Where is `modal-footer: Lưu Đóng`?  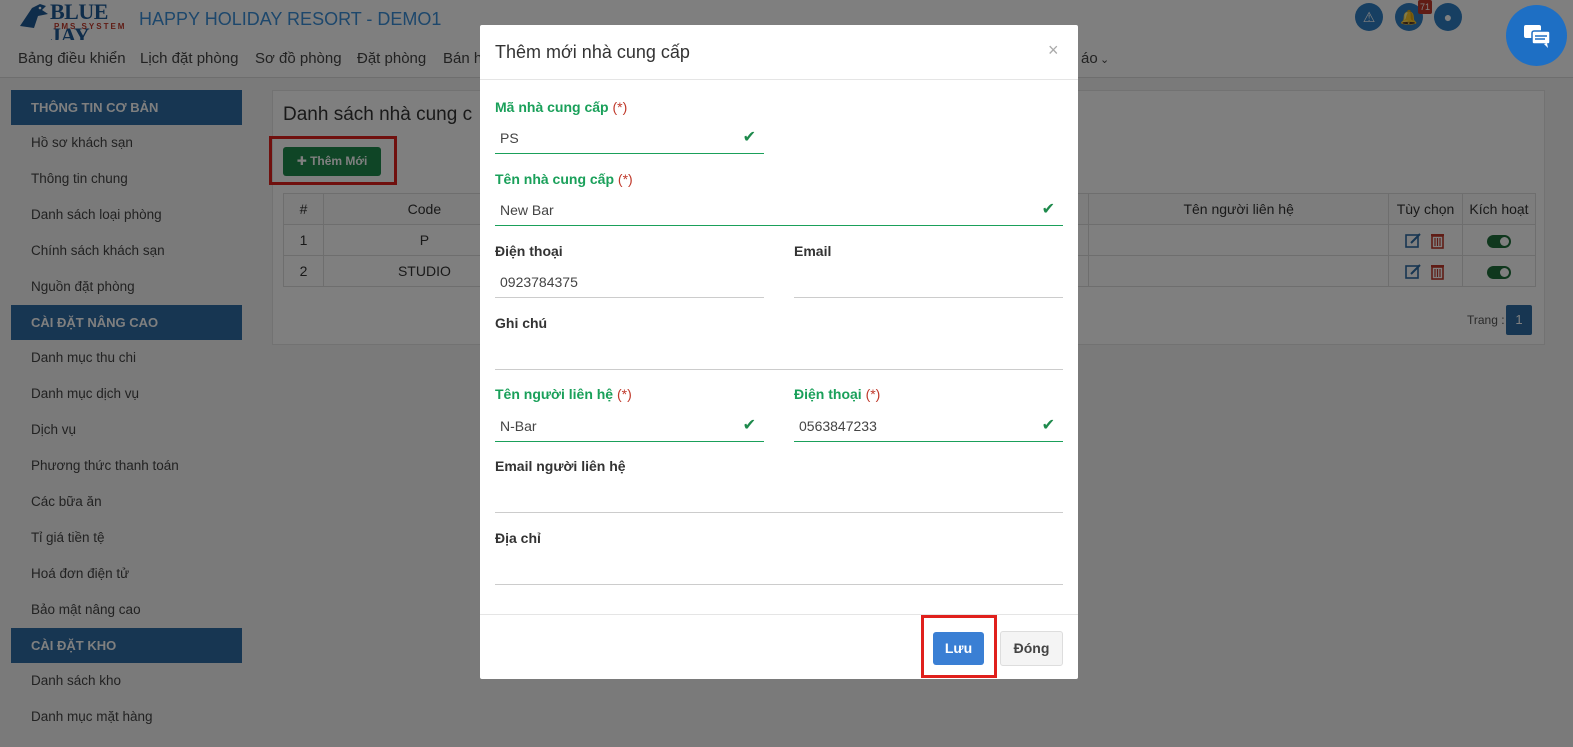 modal-footer: Lưu Đóng is located at coordinates (779, 646).